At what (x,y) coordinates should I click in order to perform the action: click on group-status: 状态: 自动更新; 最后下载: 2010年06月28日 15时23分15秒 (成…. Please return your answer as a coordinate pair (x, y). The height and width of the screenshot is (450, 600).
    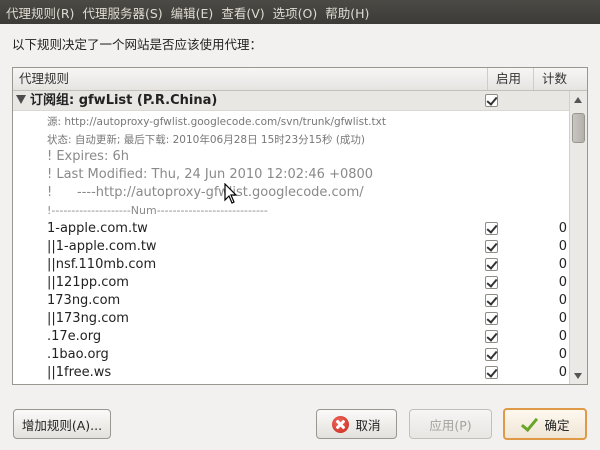
    Looking at the image, I should click on (206, 140).